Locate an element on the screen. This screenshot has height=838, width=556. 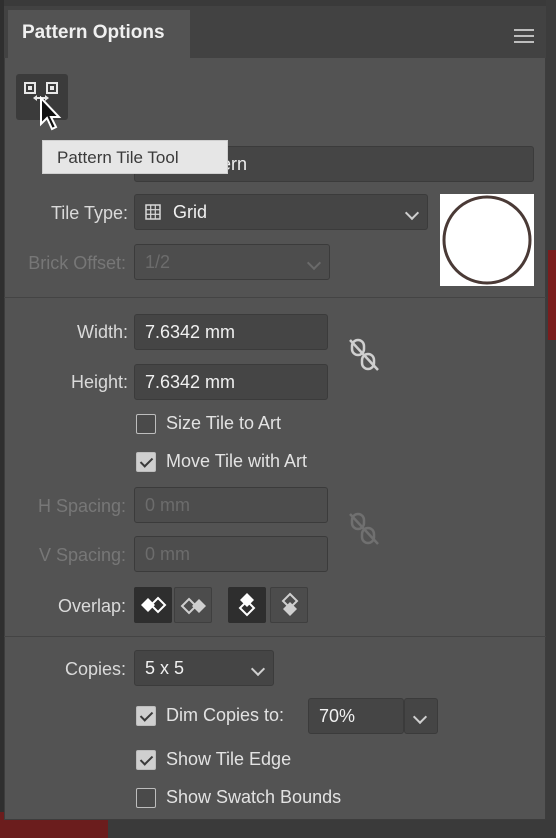
dim-copies-label: Dim Copies to: is located at coordinates (225, 715).